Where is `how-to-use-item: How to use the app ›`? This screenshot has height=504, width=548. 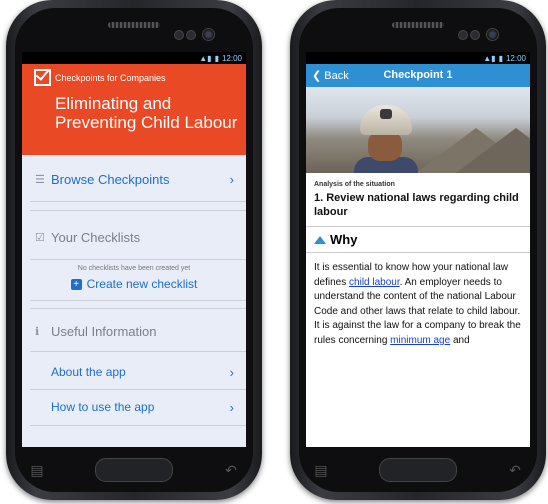
how-to-use-item: How to use the app › is located at coordinates (134, 407).